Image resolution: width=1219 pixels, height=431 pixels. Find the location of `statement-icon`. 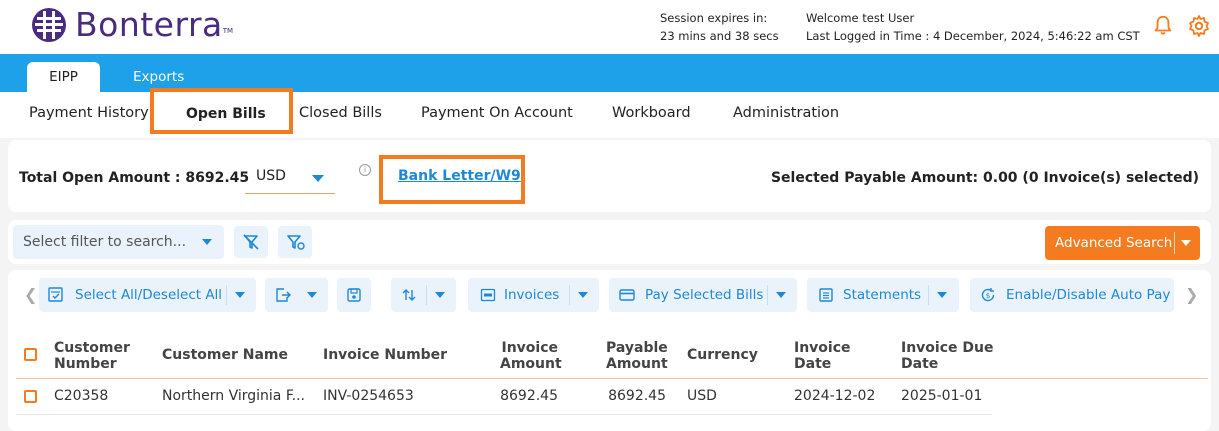

statement-icon is located at coordinates (826, 295).